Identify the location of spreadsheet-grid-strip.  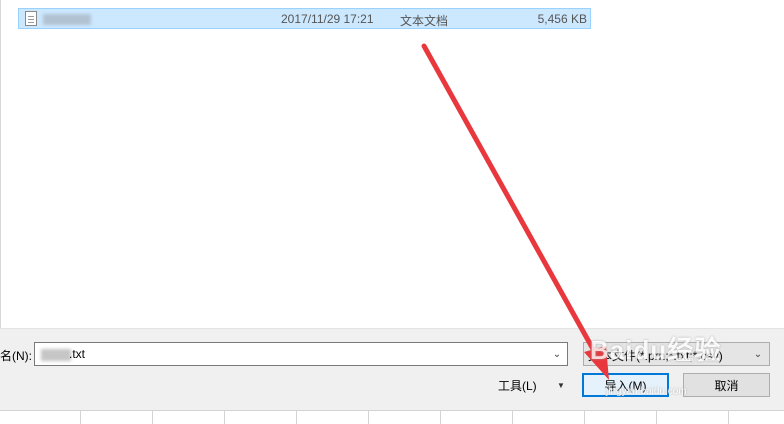
(392, 417).